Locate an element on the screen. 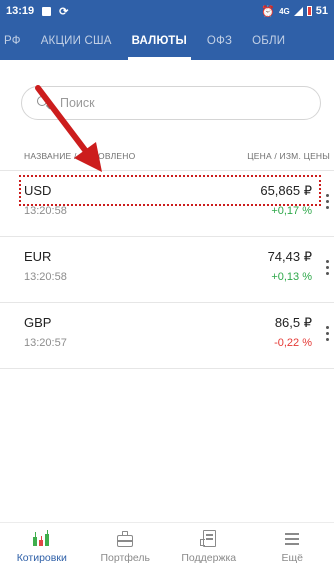 This screenshot has width=334, height=577. tab-us-stocks: АКЦИИ США is located at coordinates (76, 41).